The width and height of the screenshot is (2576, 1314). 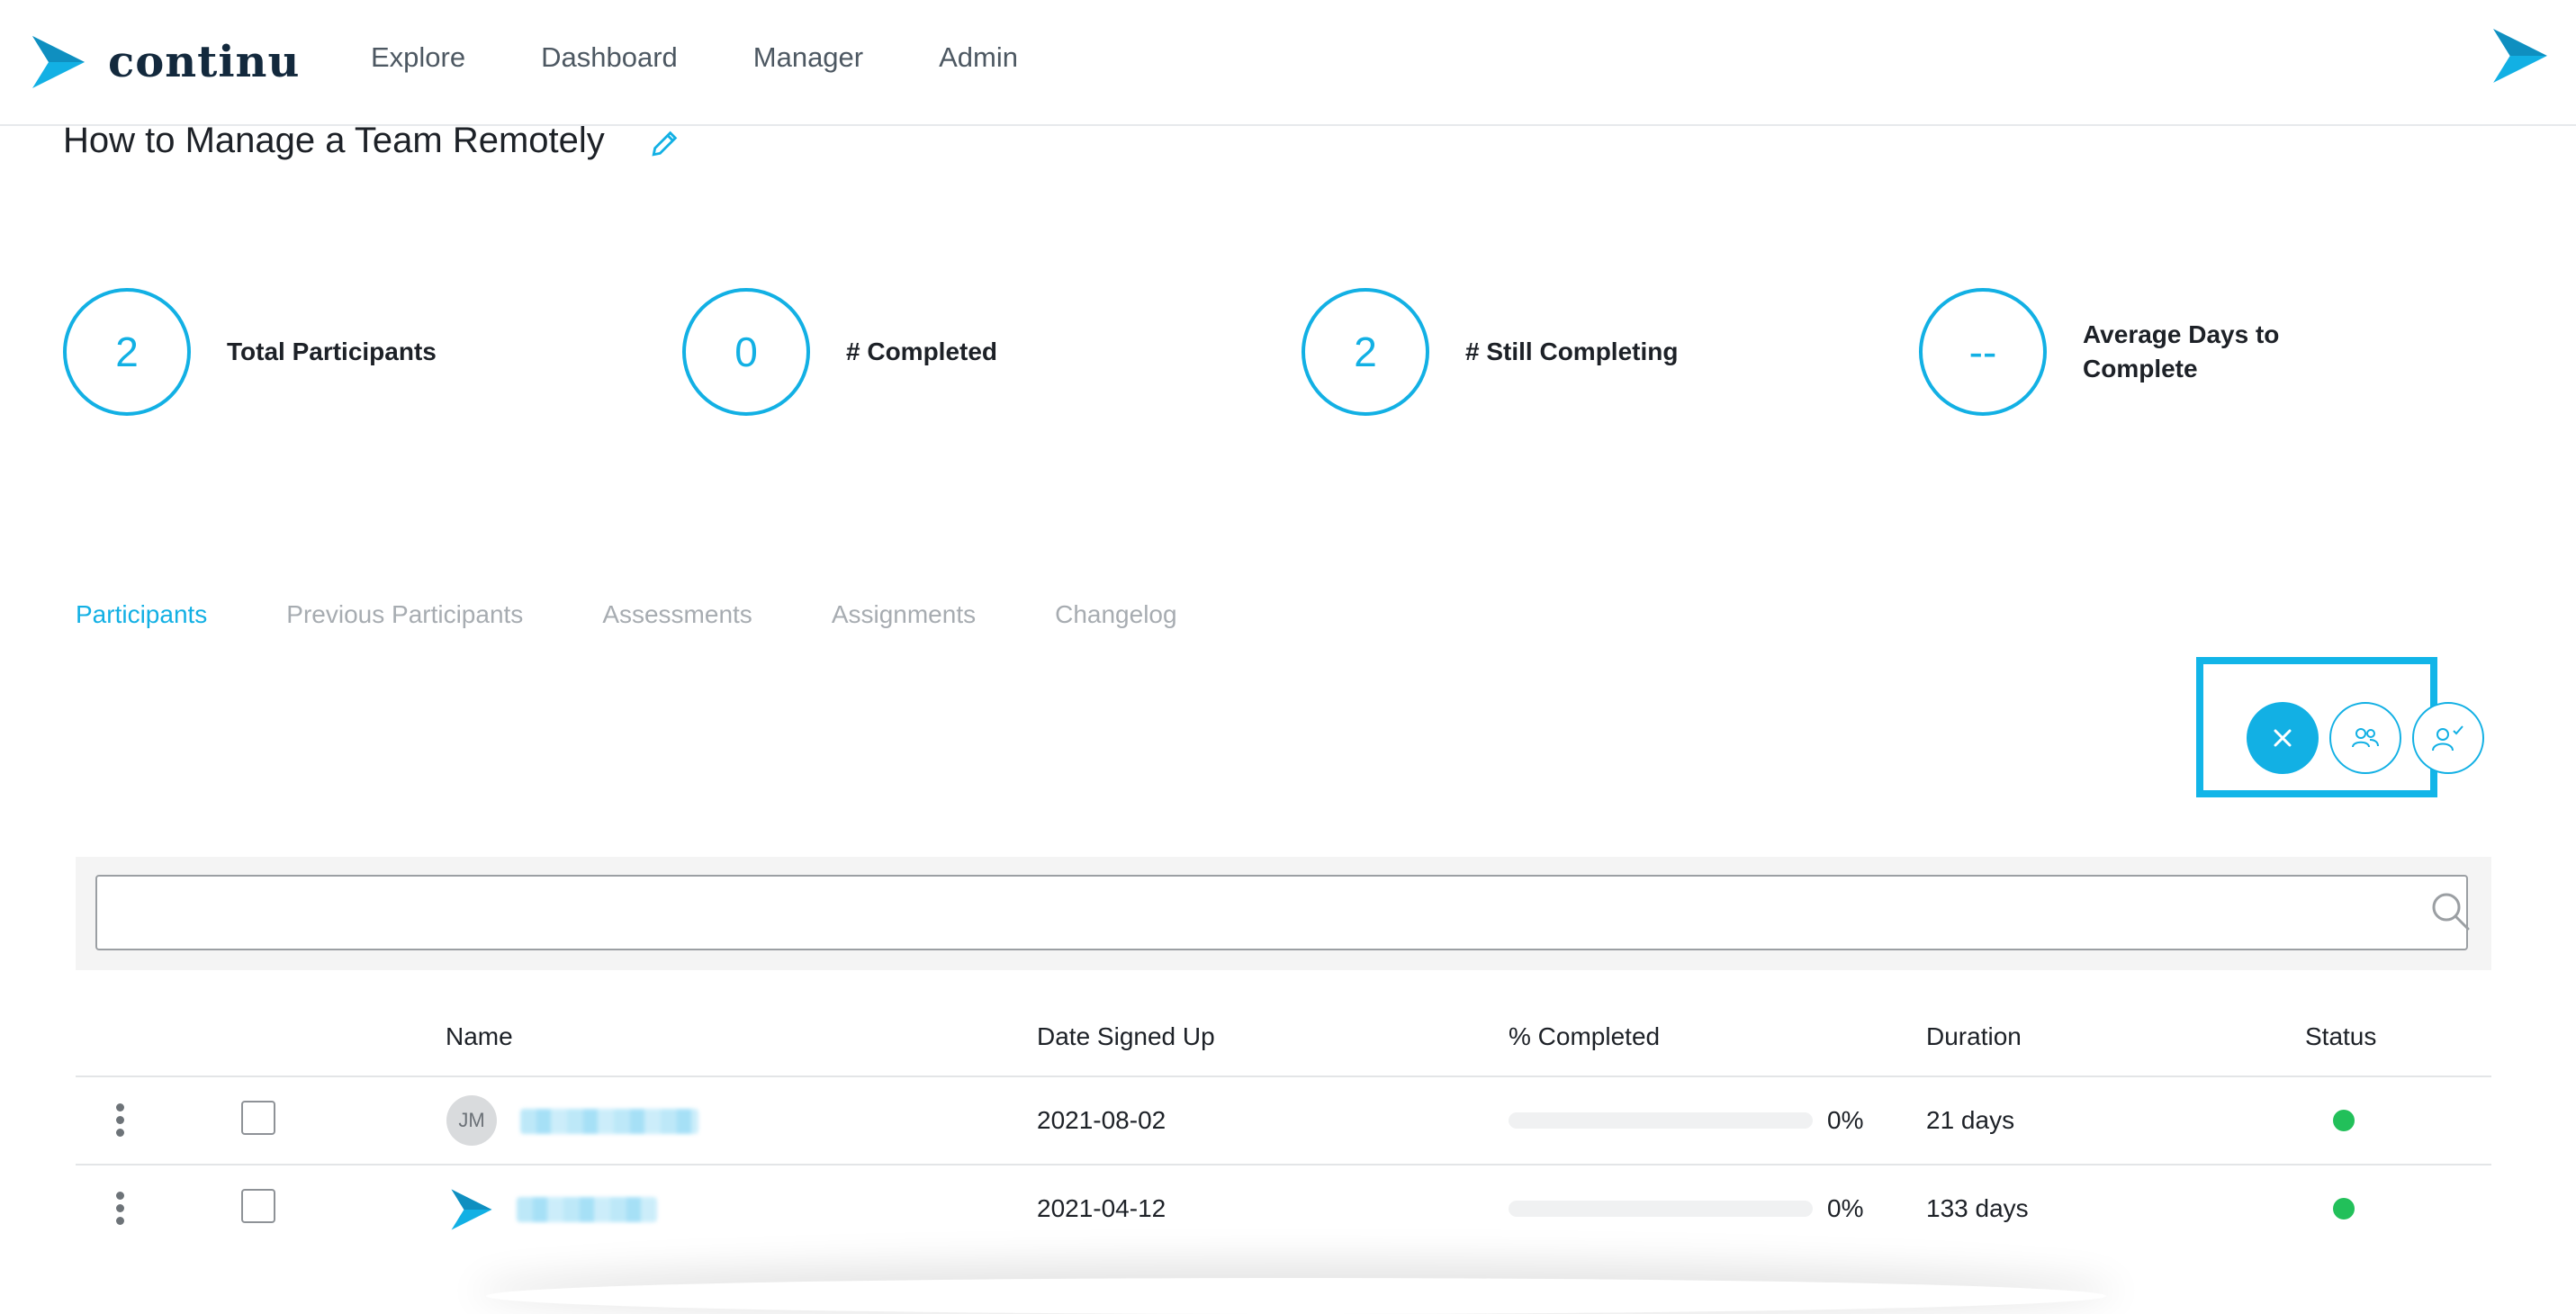 What do you see at coordinates (1970, 1120) in the screenshot?
I see `duration: 21 days` at bounding box center [1970, 1120].